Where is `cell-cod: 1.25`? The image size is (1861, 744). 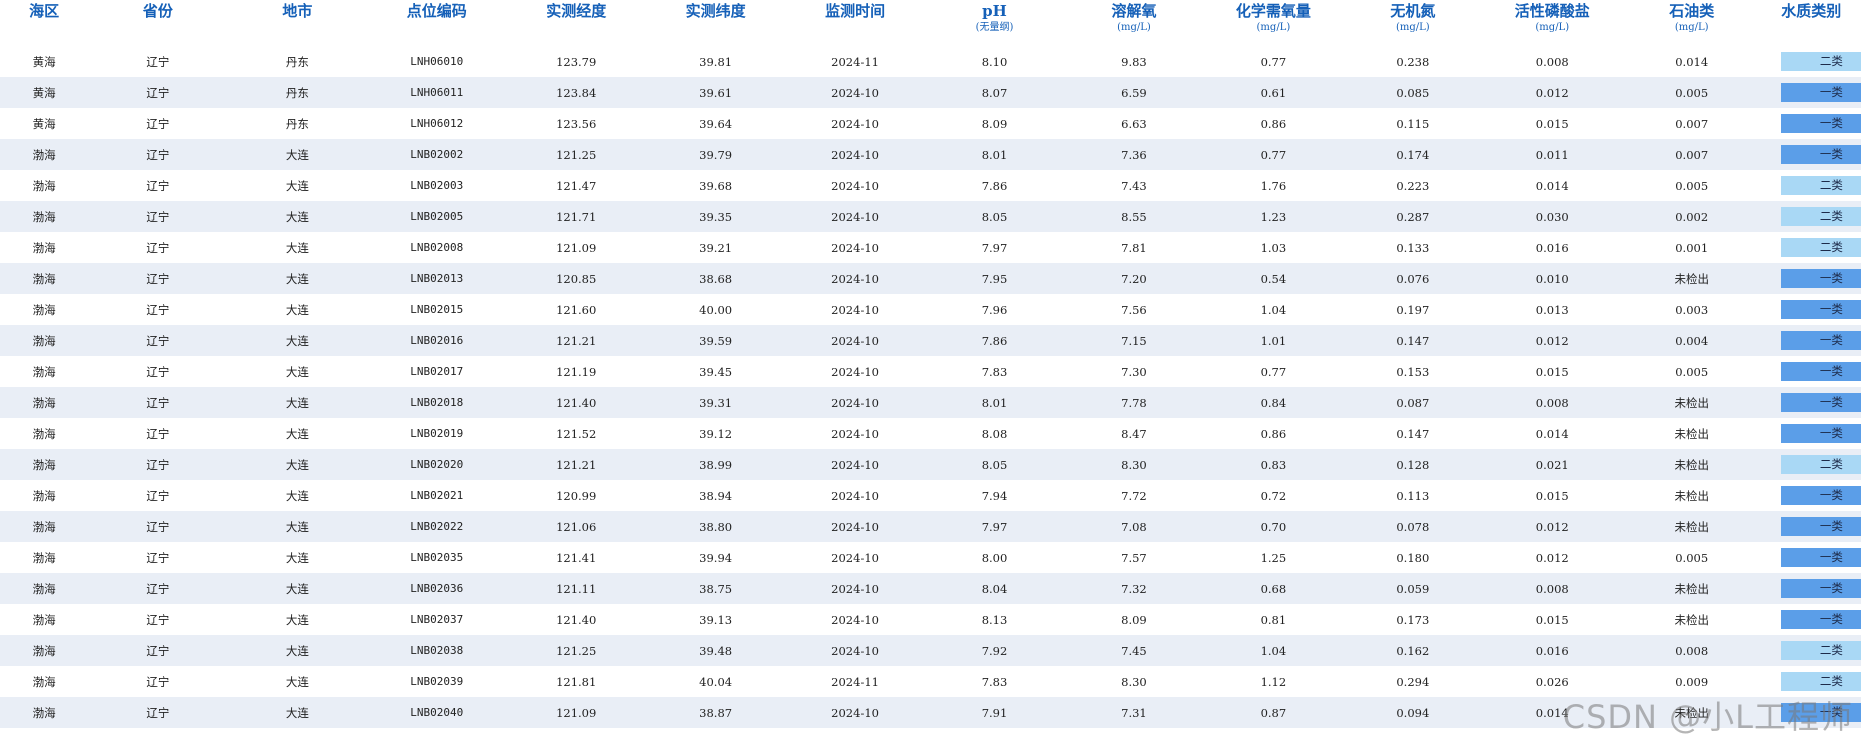 cell-cod: 1.25 is located at coordinates (1273, 557).